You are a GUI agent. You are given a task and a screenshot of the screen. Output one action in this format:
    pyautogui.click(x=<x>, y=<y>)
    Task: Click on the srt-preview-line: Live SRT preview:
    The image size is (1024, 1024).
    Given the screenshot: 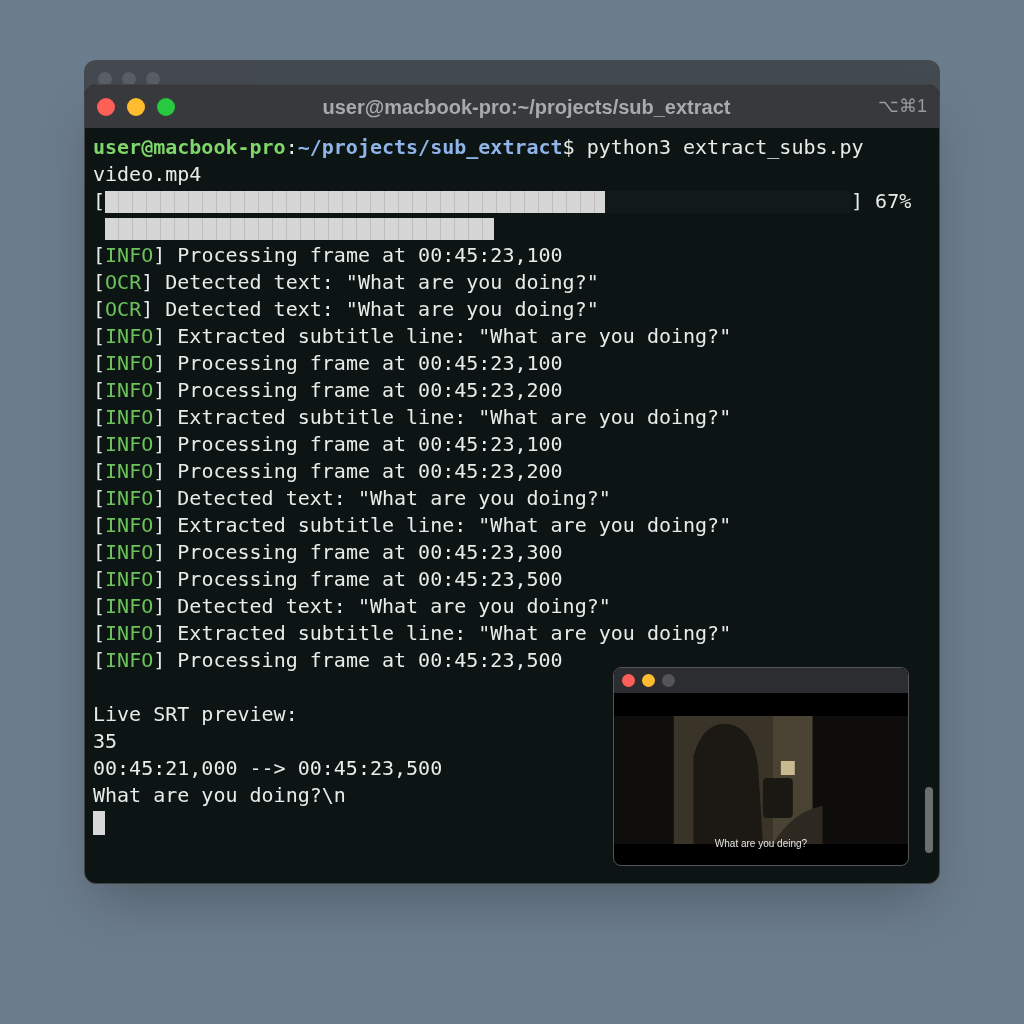 What is the action you would take?
    pyautogui.click(x=196, y=714)
    